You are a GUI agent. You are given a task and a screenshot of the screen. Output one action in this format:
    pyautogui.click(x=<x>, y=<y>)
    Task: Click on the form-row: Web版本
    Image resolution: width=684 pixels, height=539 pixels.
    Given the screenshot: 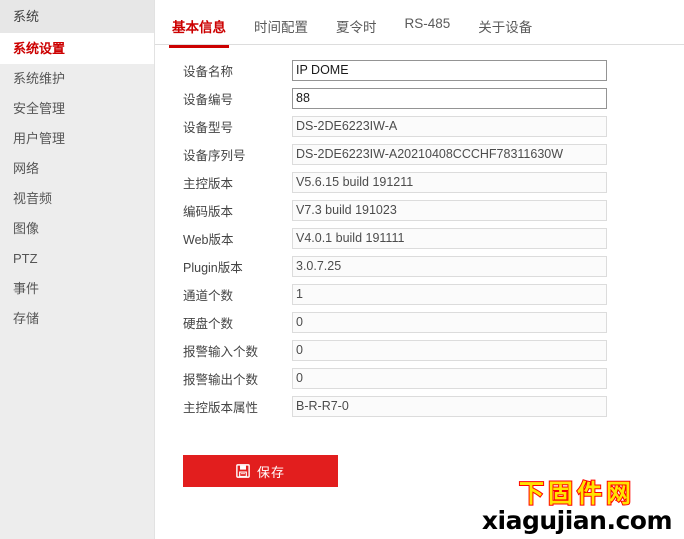 What is the action you would take?
    pyautogui.click(x=419, y=238)
    